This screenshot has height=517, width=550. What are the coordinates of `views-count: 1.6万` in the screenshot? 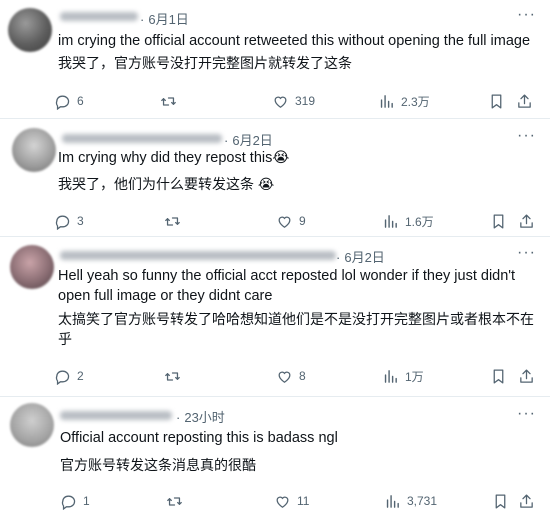 It's located at (419, 221).